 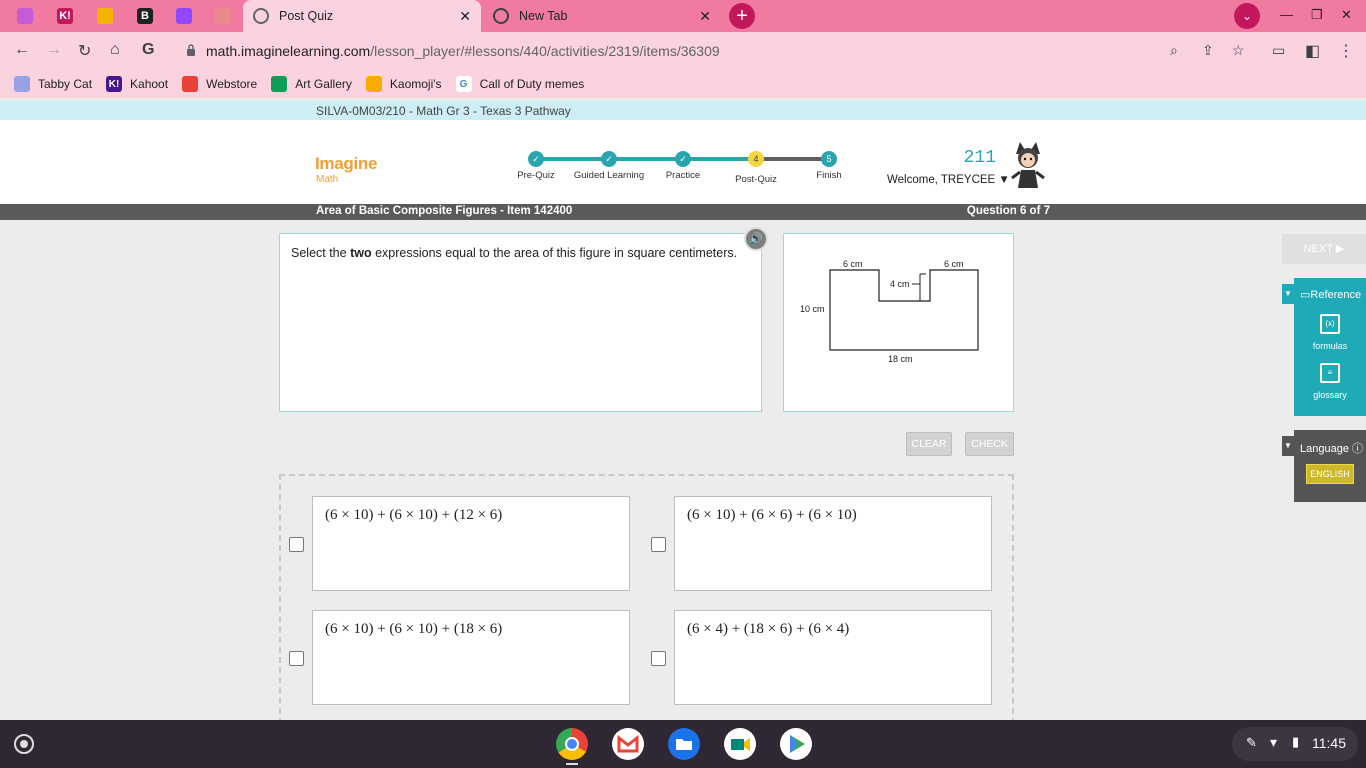 I want to click on check-button: CHECK, so click(x=989, y=444).